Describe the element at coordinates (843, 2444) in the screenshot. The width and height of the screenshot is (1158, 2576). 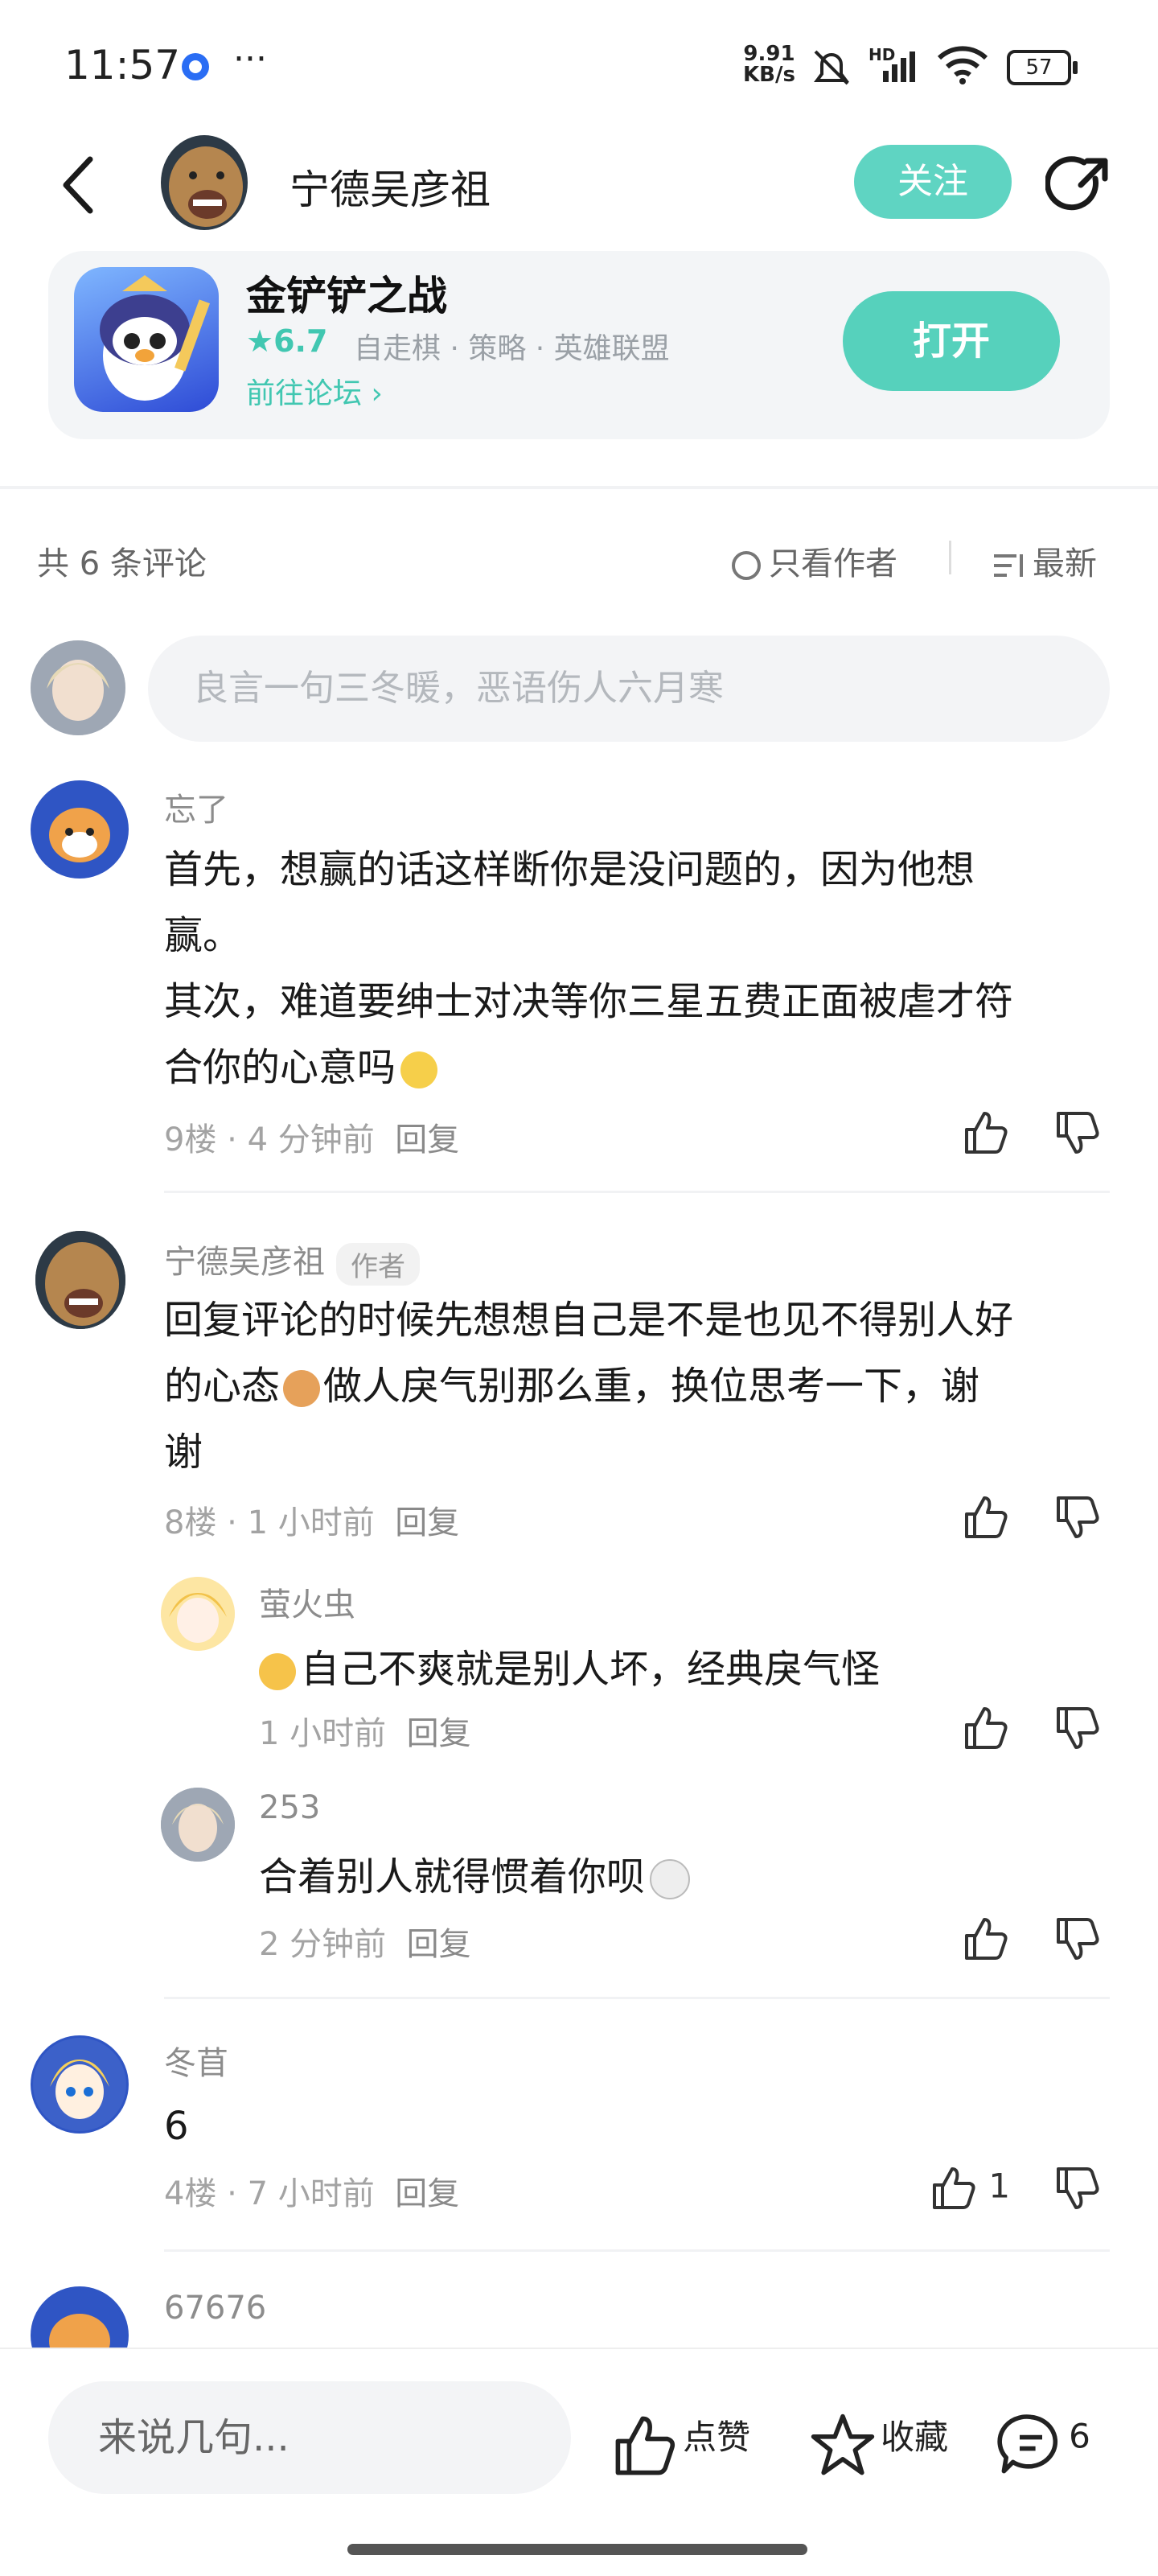
I see `star-outline-icon` at that location.